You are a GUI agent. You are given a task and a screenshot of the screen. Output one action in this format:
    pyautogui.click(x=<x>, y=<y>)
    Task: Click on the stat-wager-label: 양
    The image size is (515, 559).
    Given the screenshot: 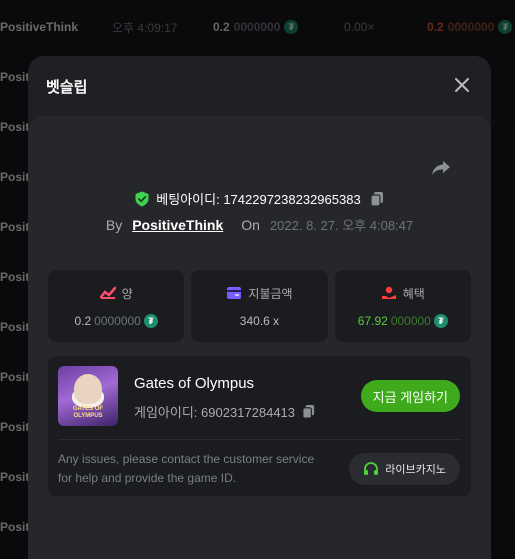 What is the action you would take?
    pyautogui.click(x=127, y=293)
    